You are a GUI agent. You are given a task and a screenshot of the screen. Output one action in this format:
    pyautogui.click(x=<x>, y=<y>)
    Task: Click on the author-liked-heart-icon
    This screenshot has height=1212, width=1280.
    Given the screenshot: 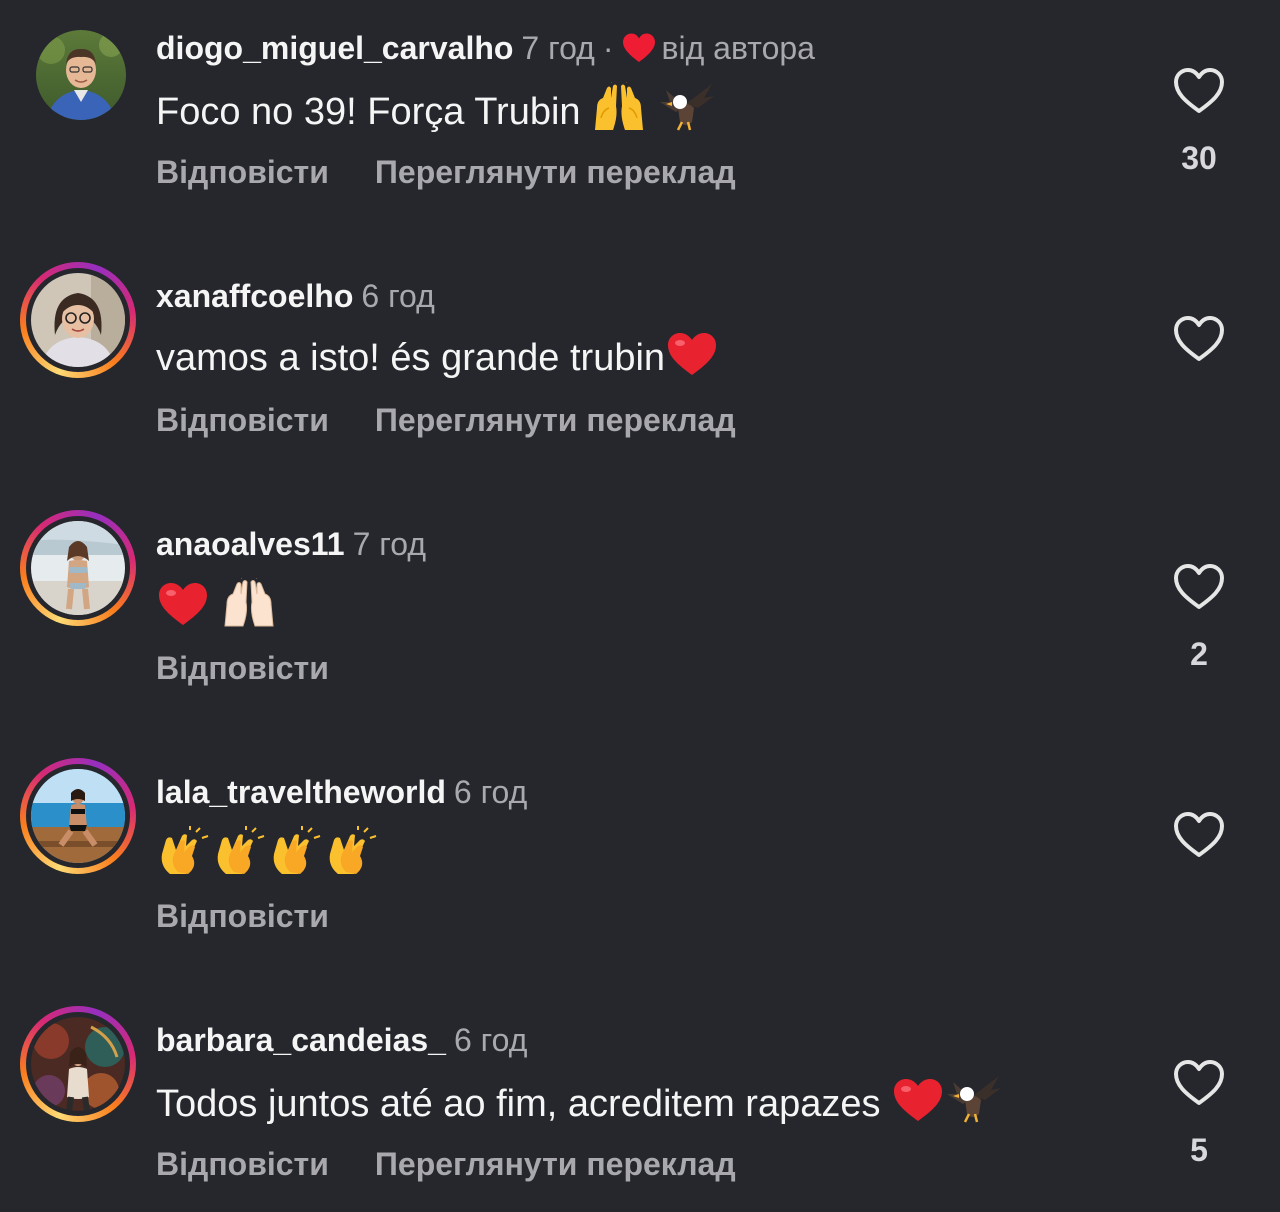 What is the action you would take?
    pyautogui.click(x=639, y=48)
    